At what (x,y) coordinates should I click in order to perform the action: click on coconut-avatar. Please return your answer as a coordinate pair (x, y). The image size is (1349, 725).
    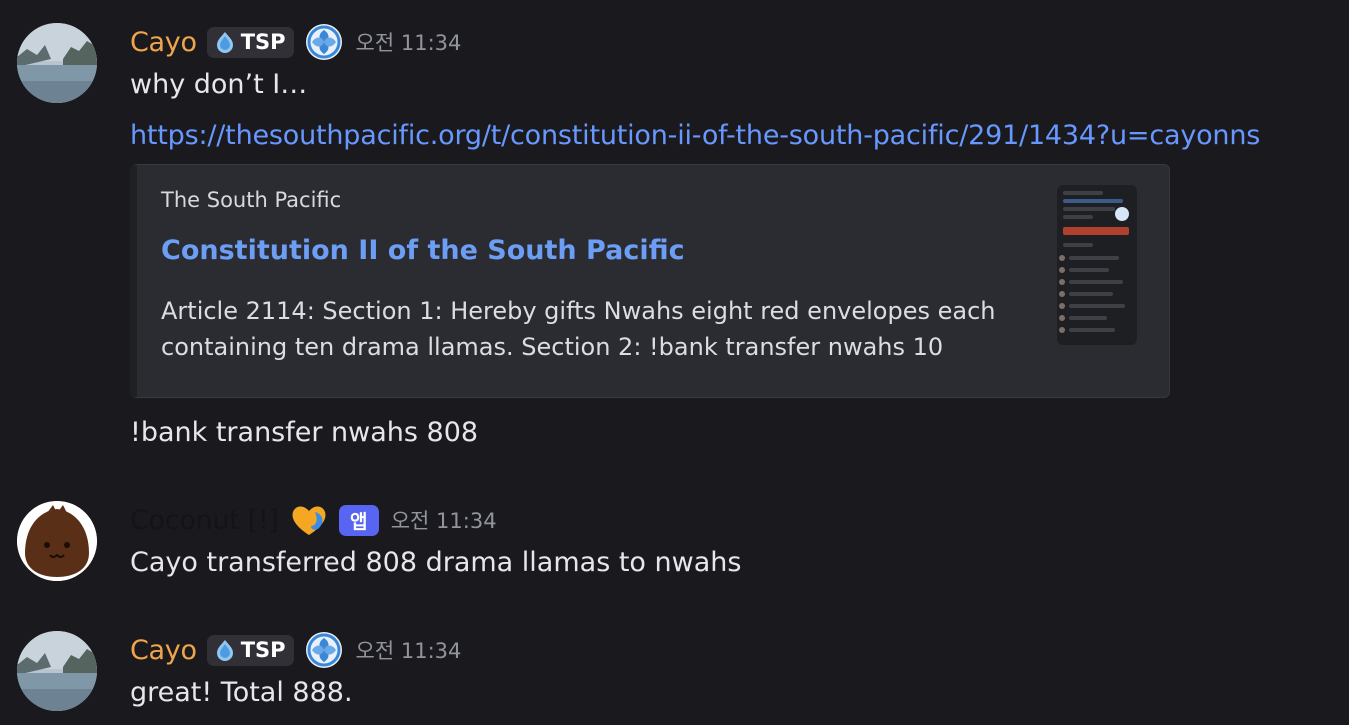
    Looking at the image, I should click on (57, 541).